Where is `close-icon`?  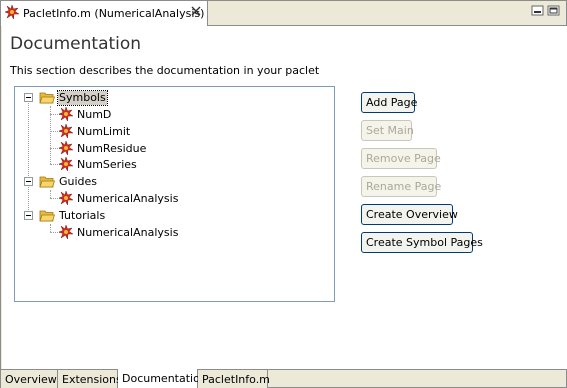
close-icon is located at coordinates (196, 12).